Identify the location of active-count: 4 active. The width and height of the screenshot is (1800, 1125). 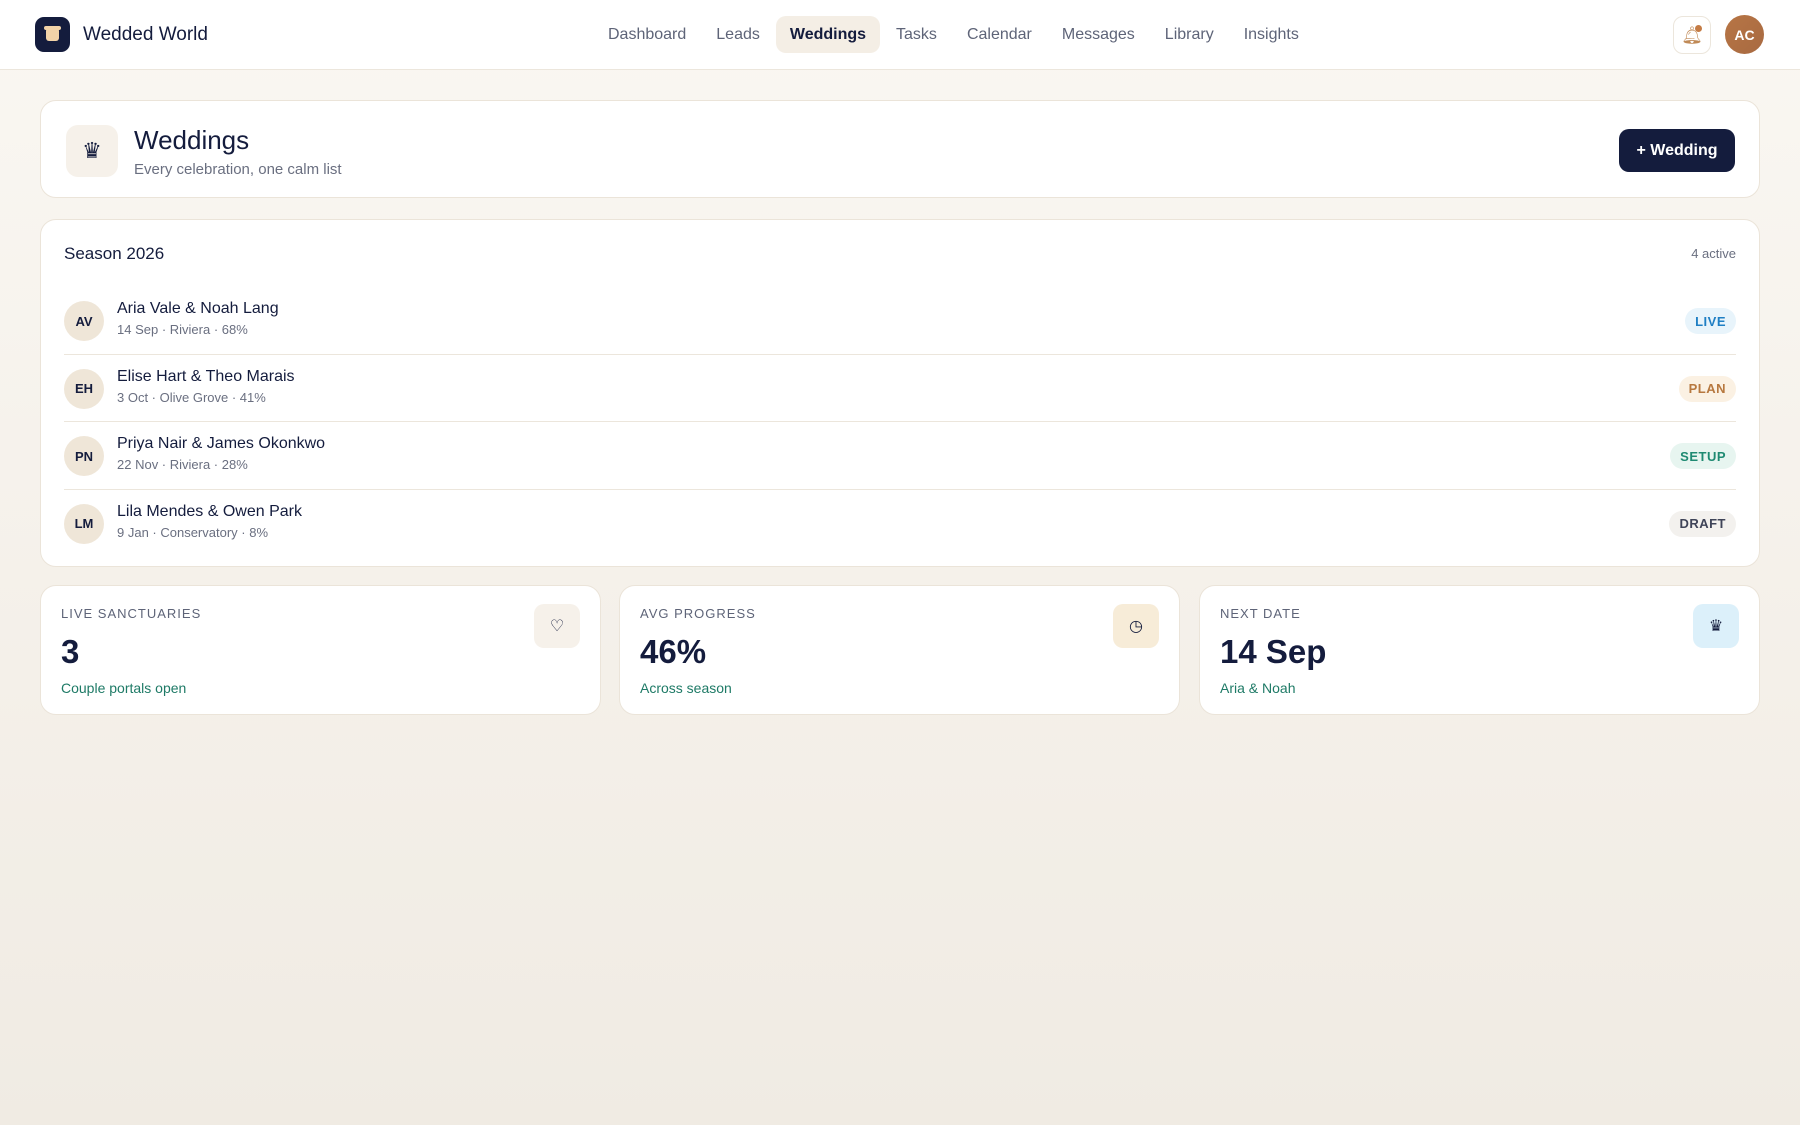
(1713, 253).